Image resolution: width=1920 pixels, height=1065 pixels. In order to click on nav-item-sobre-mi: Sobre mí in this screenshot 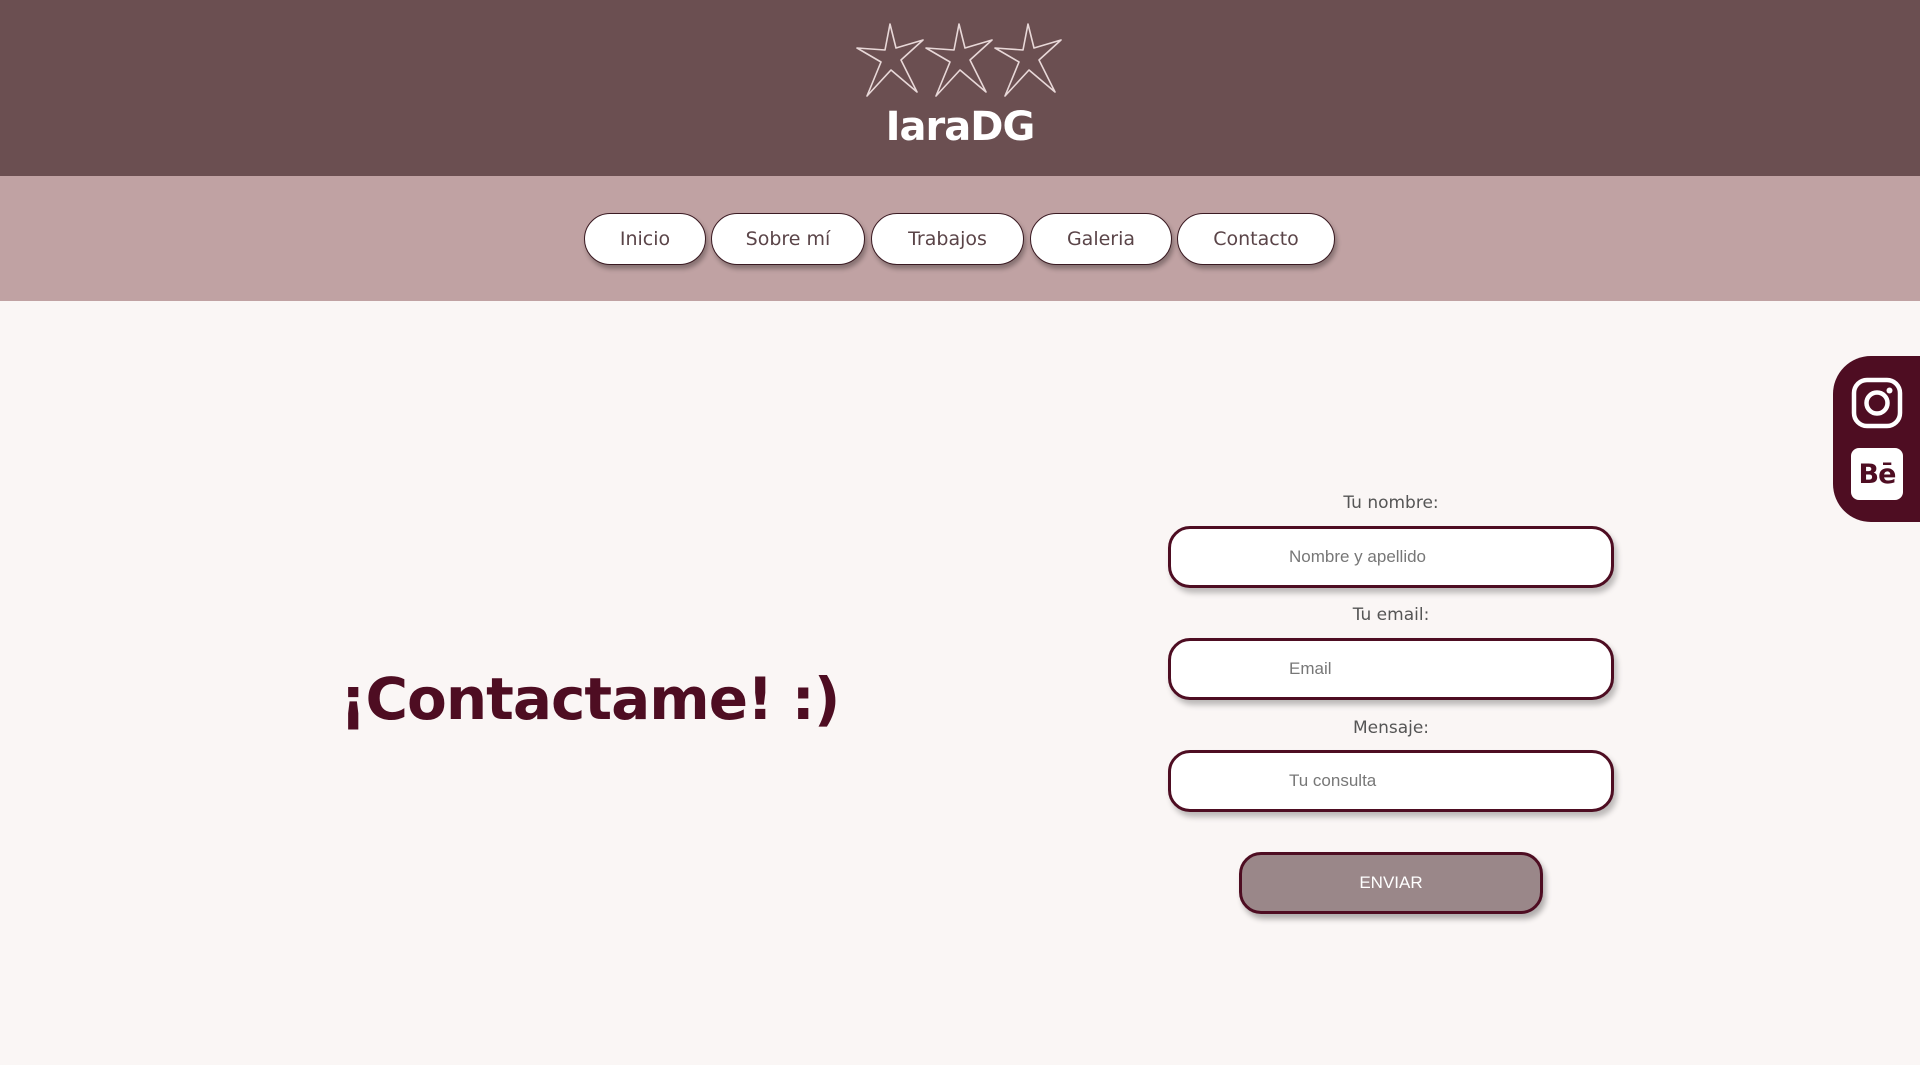, I will do `click(788, 239)`.